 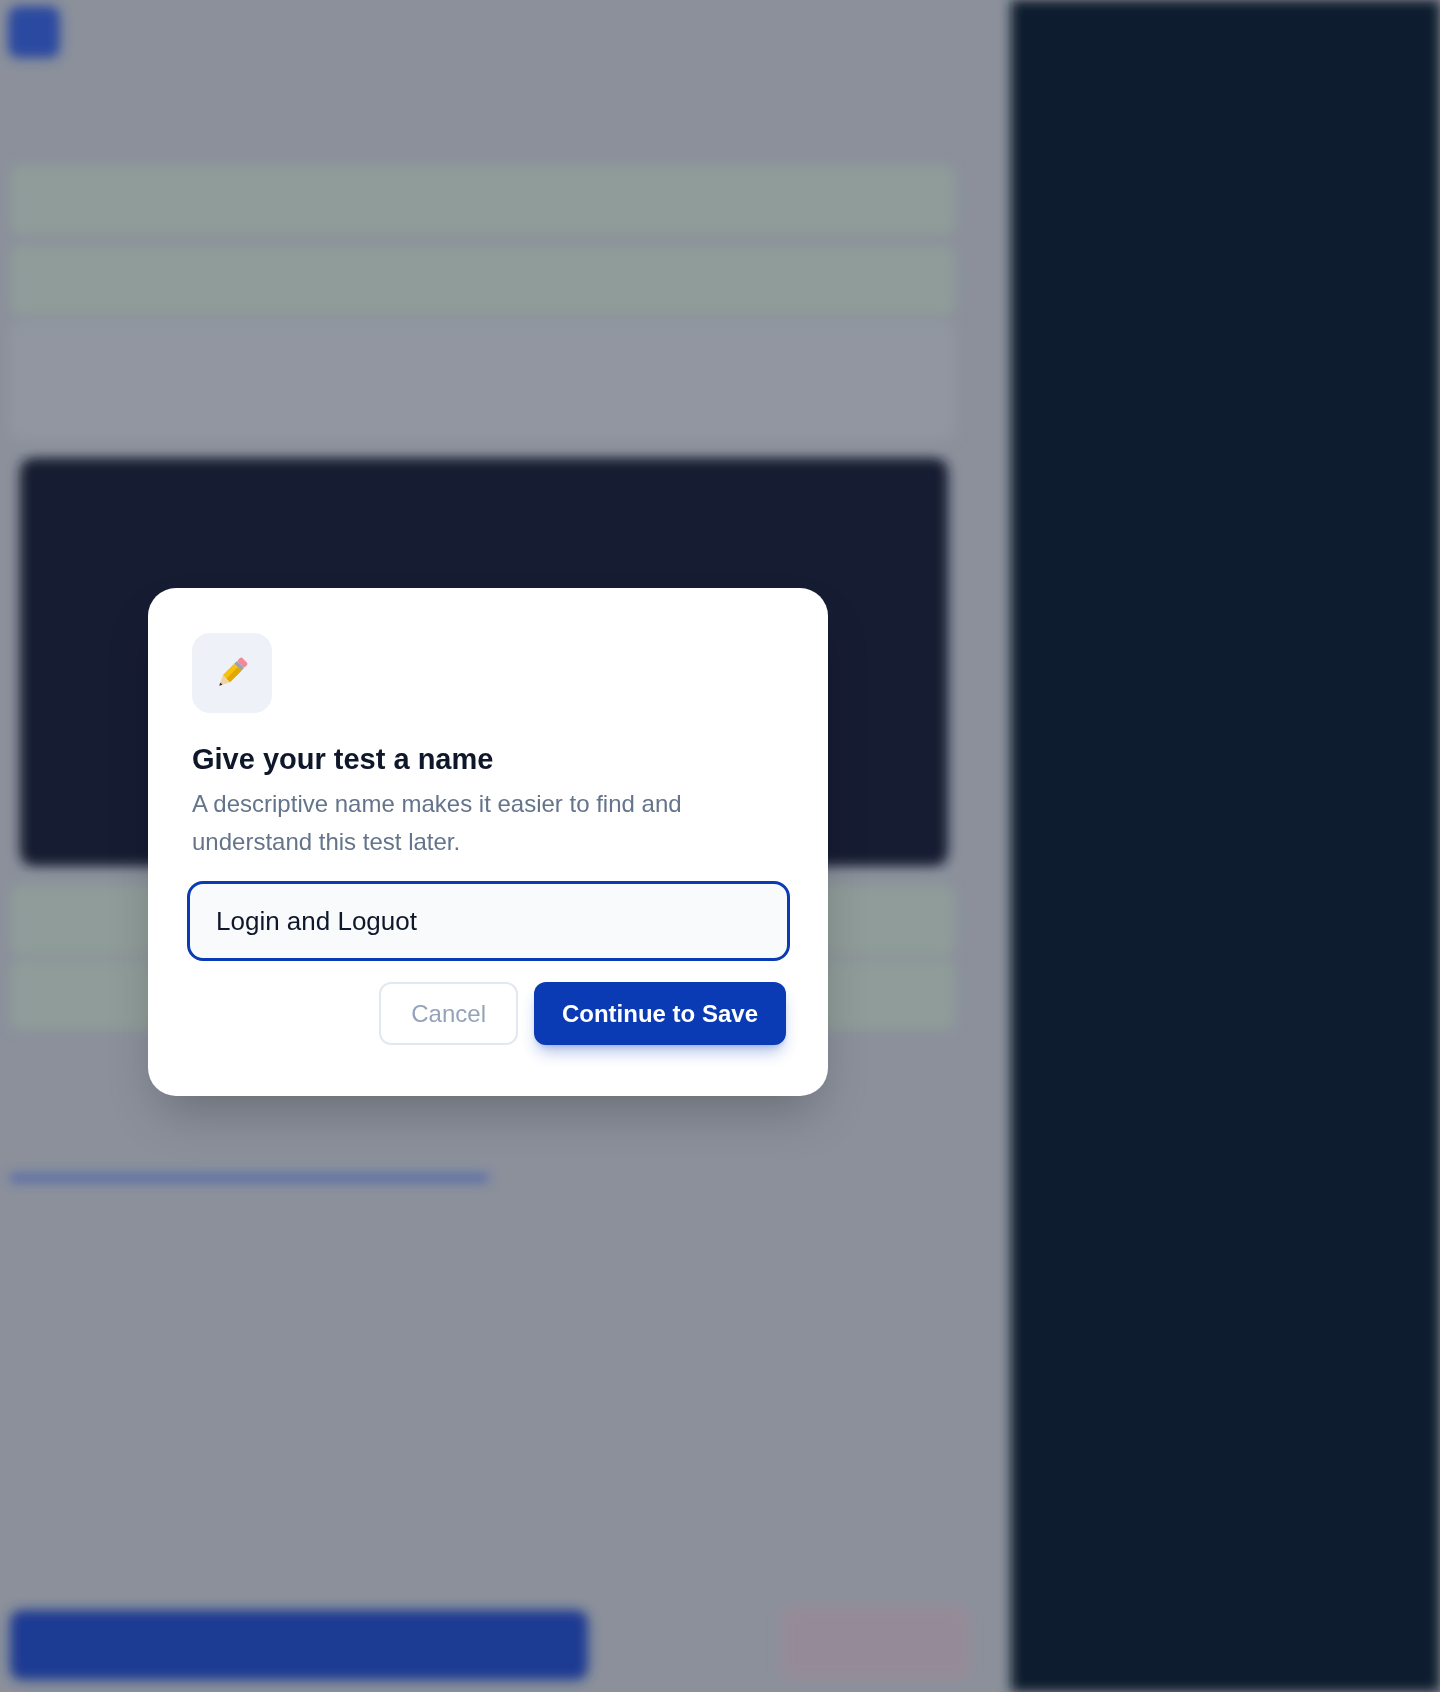 I want to click on dialog-description: A descriptive name makes it easier to find and understand this test later., so click(x=437, y=823).